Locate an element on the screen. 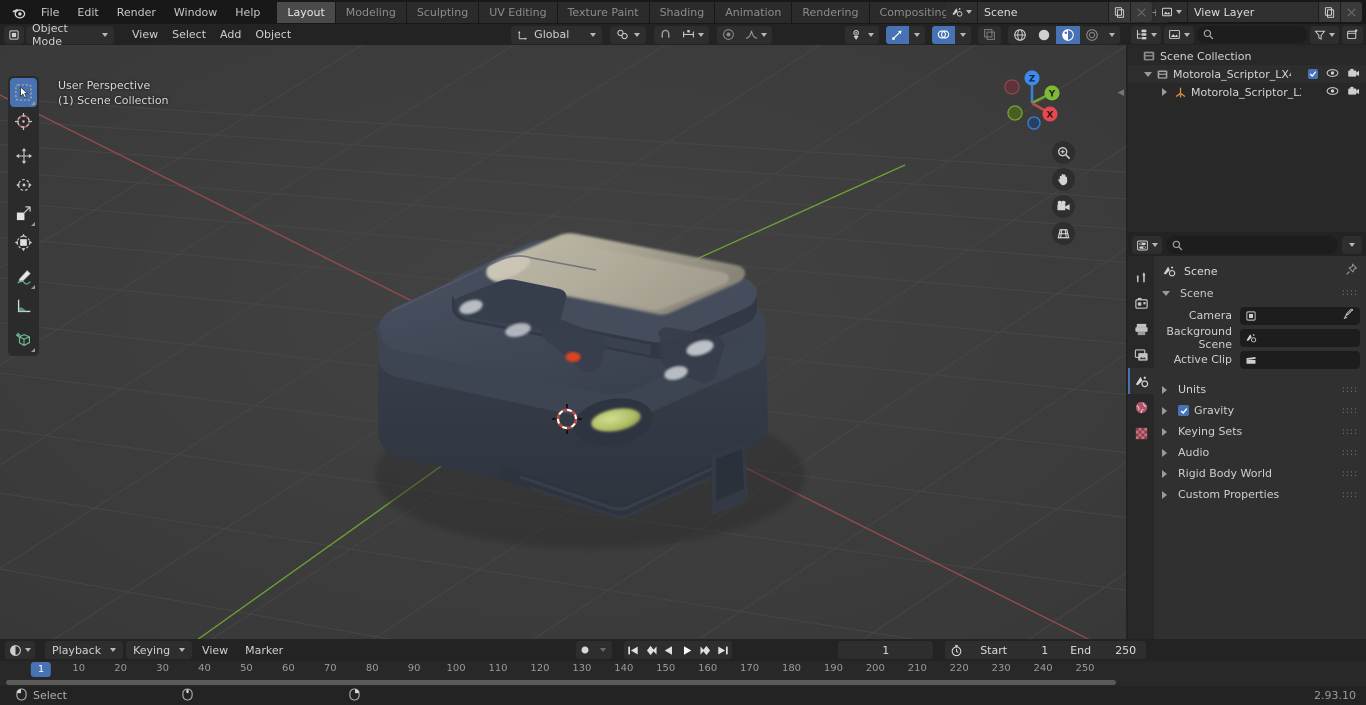 This screenshot has height=705, width=1366. overlays-dropdown is located at coordinates (963, 35).